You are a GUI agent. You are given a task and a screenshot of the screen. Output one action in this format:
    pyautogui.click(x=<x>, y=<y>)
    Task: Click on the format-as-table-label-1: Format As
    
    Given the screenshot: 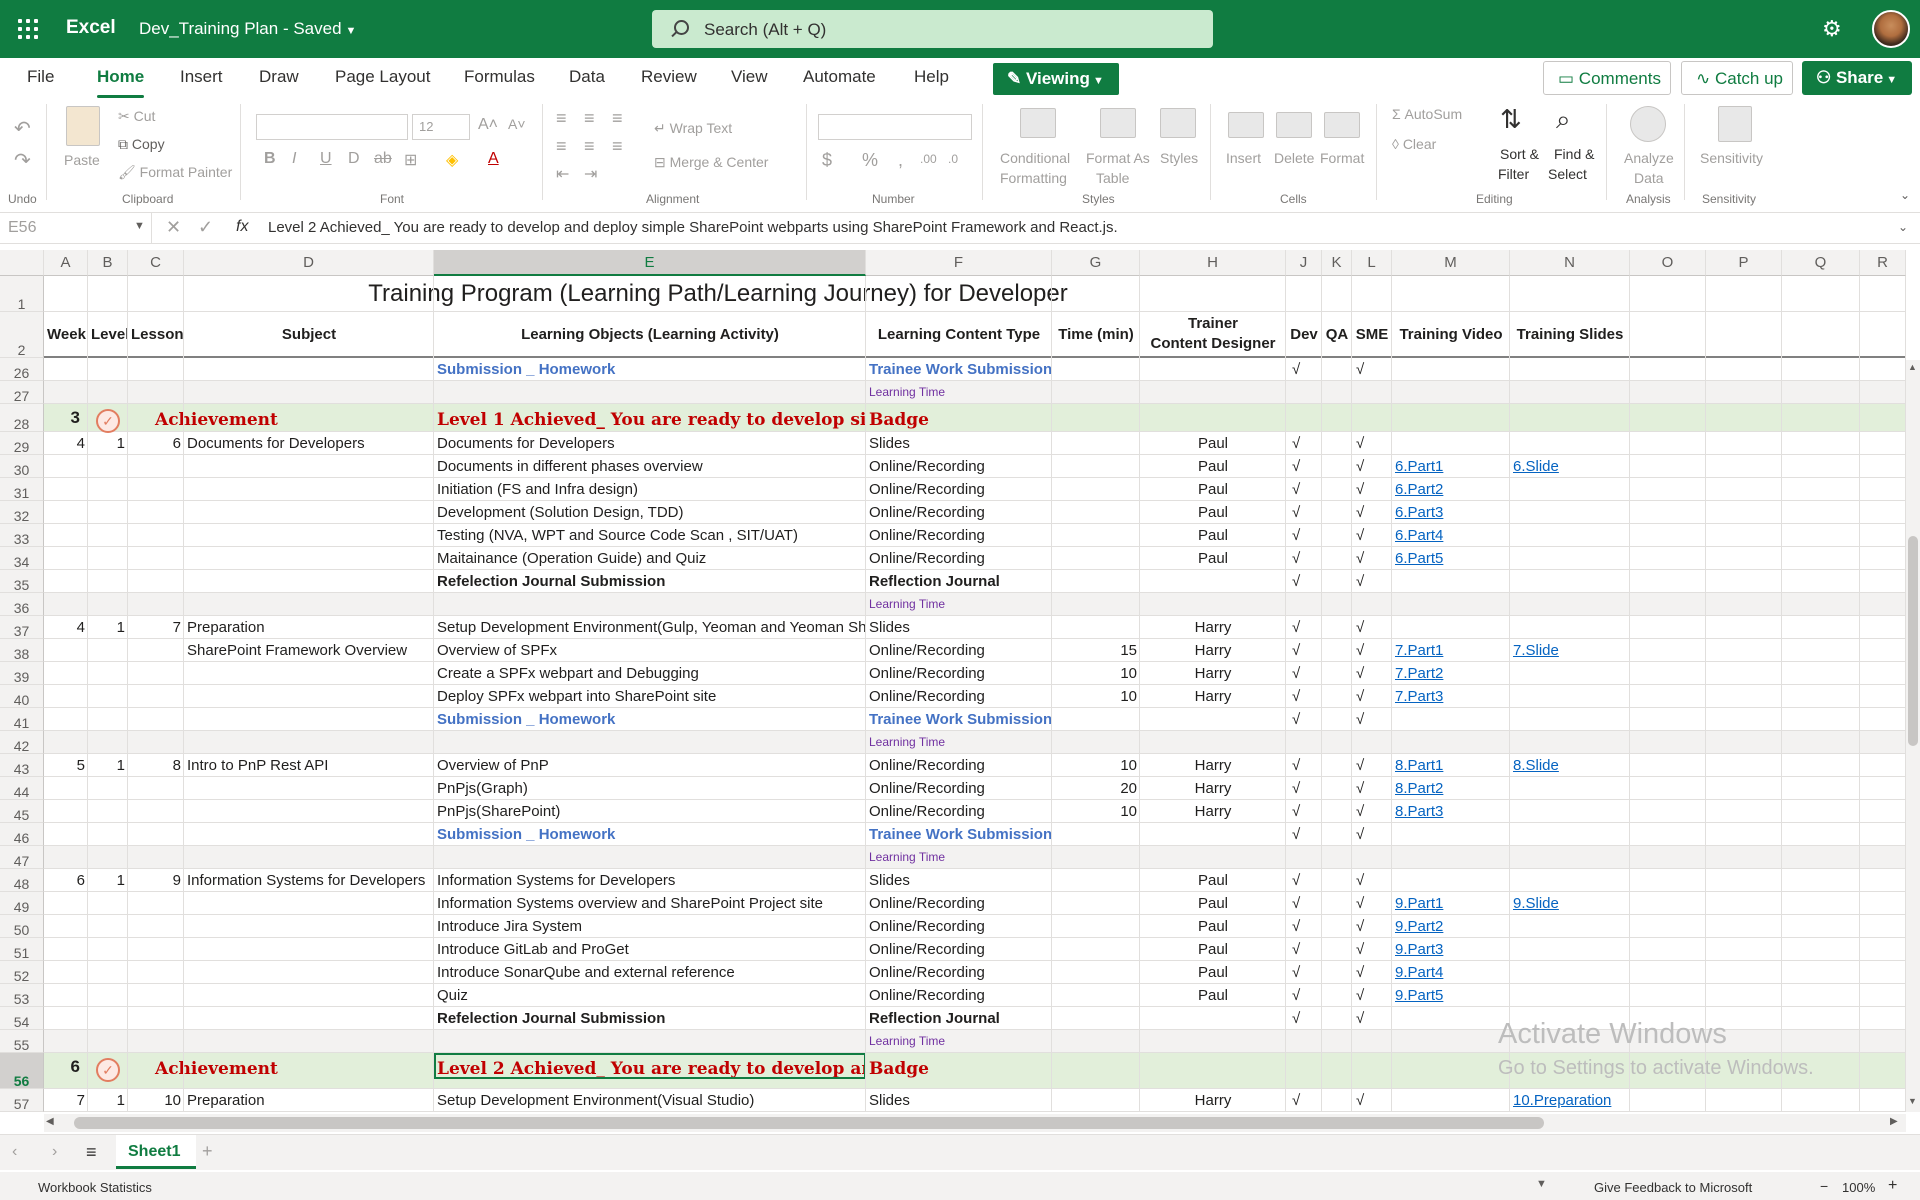 What is the action you would take?
    pyautogui.click(x=1118, y=158)
    